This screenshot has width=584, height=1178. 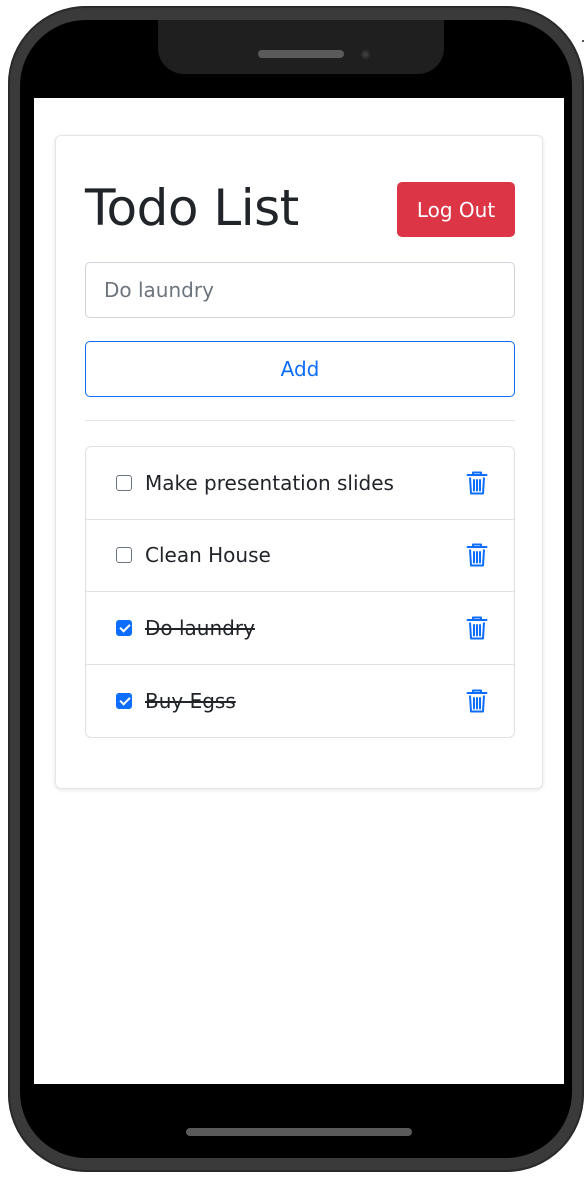 What do you see at coordinates (300, 290) in the screenshot?
I see `todo-input` at bounding box center [300, 290].